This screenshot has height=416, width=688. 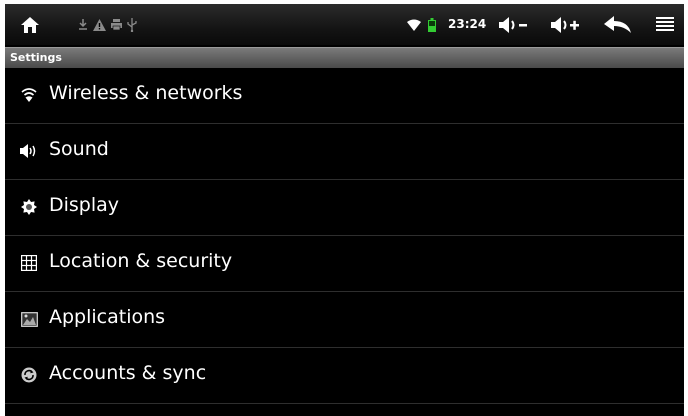 What do you see at coordinates (79, 149) in the screenshot?
I see `settings-item-label: Sound` at bounding box center [79, 149].